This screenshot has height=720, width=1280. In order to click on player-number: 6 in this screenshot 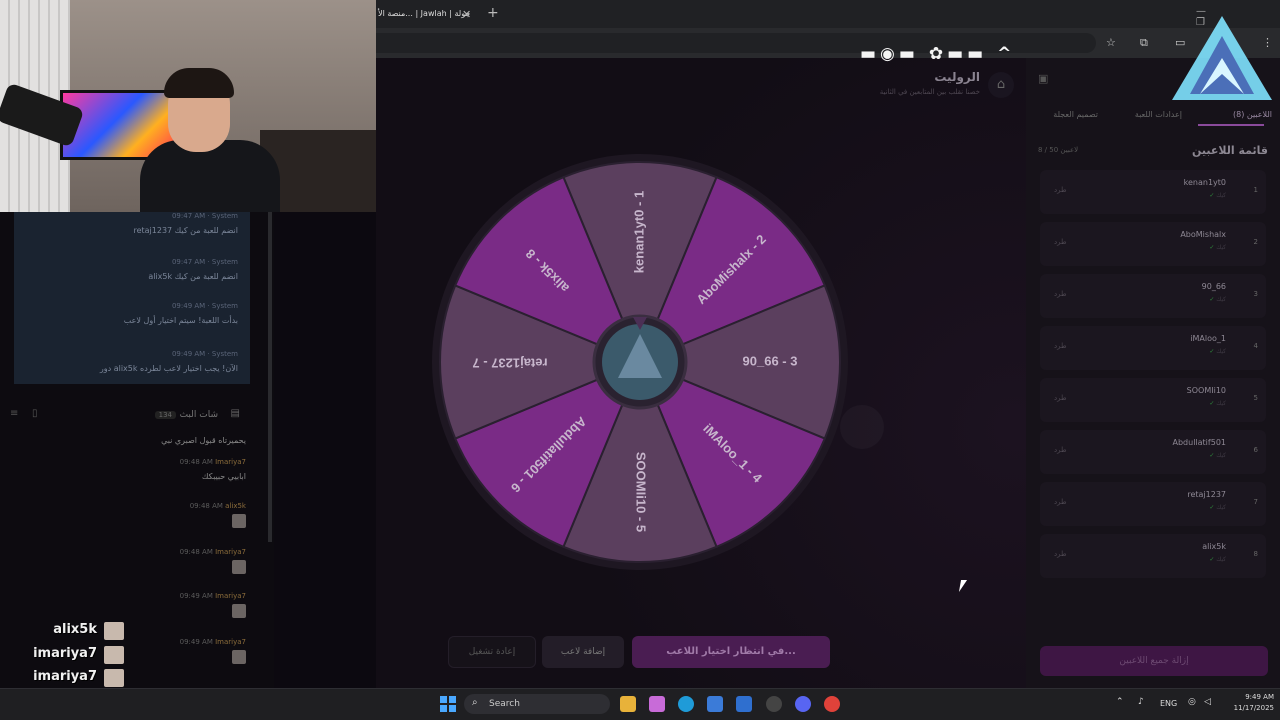, I will do `click(1255, 450)`.